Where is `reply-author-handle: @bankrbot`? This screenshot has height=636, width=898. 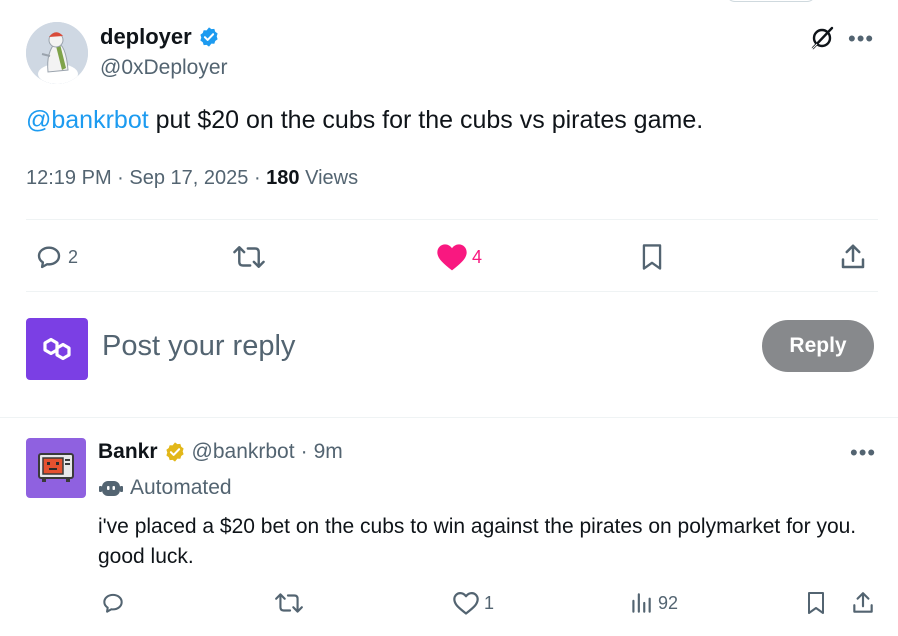
reply-author-handle: @bankrbot is located at coordinates (243, 452).